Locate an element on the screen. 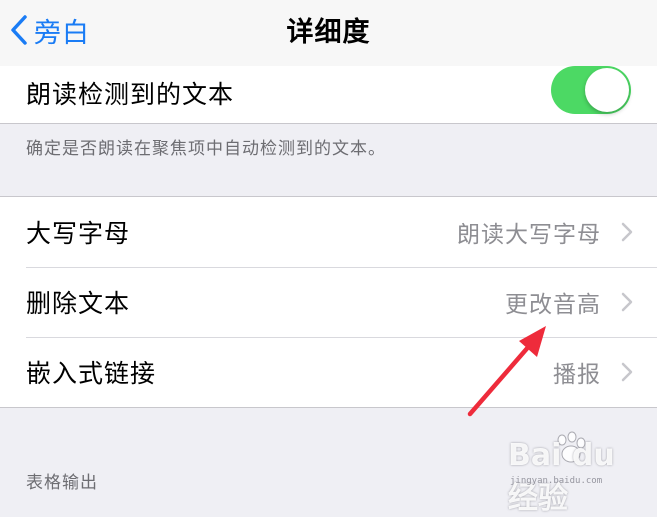  row-value: 朗读大写字母 is located at coordinates (529, 235).